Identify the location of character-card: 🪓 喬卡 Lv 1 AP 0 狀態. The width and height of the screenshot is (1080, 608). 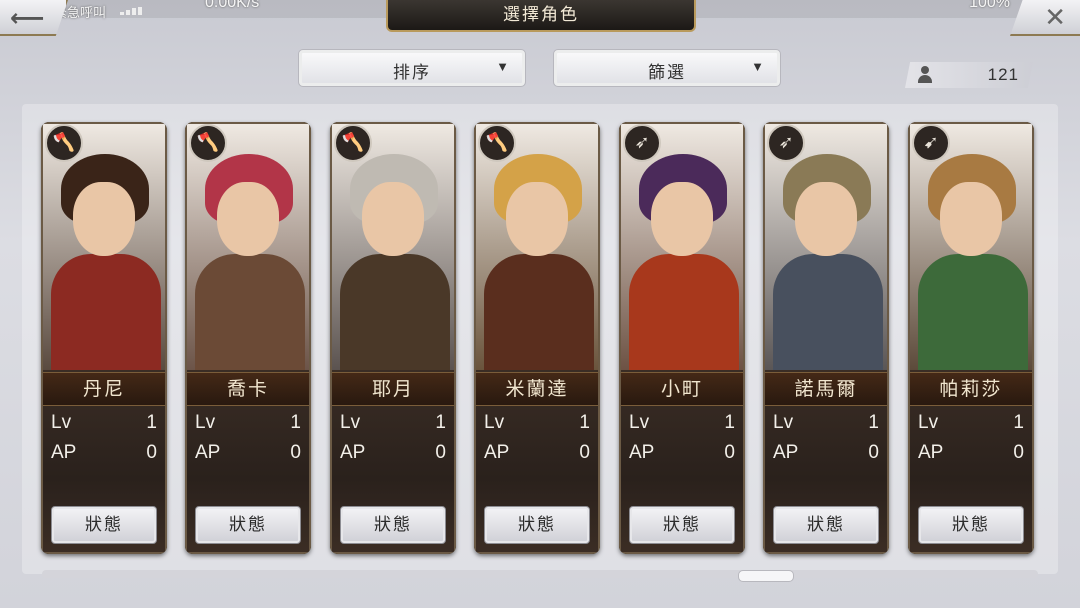
(248, 338).